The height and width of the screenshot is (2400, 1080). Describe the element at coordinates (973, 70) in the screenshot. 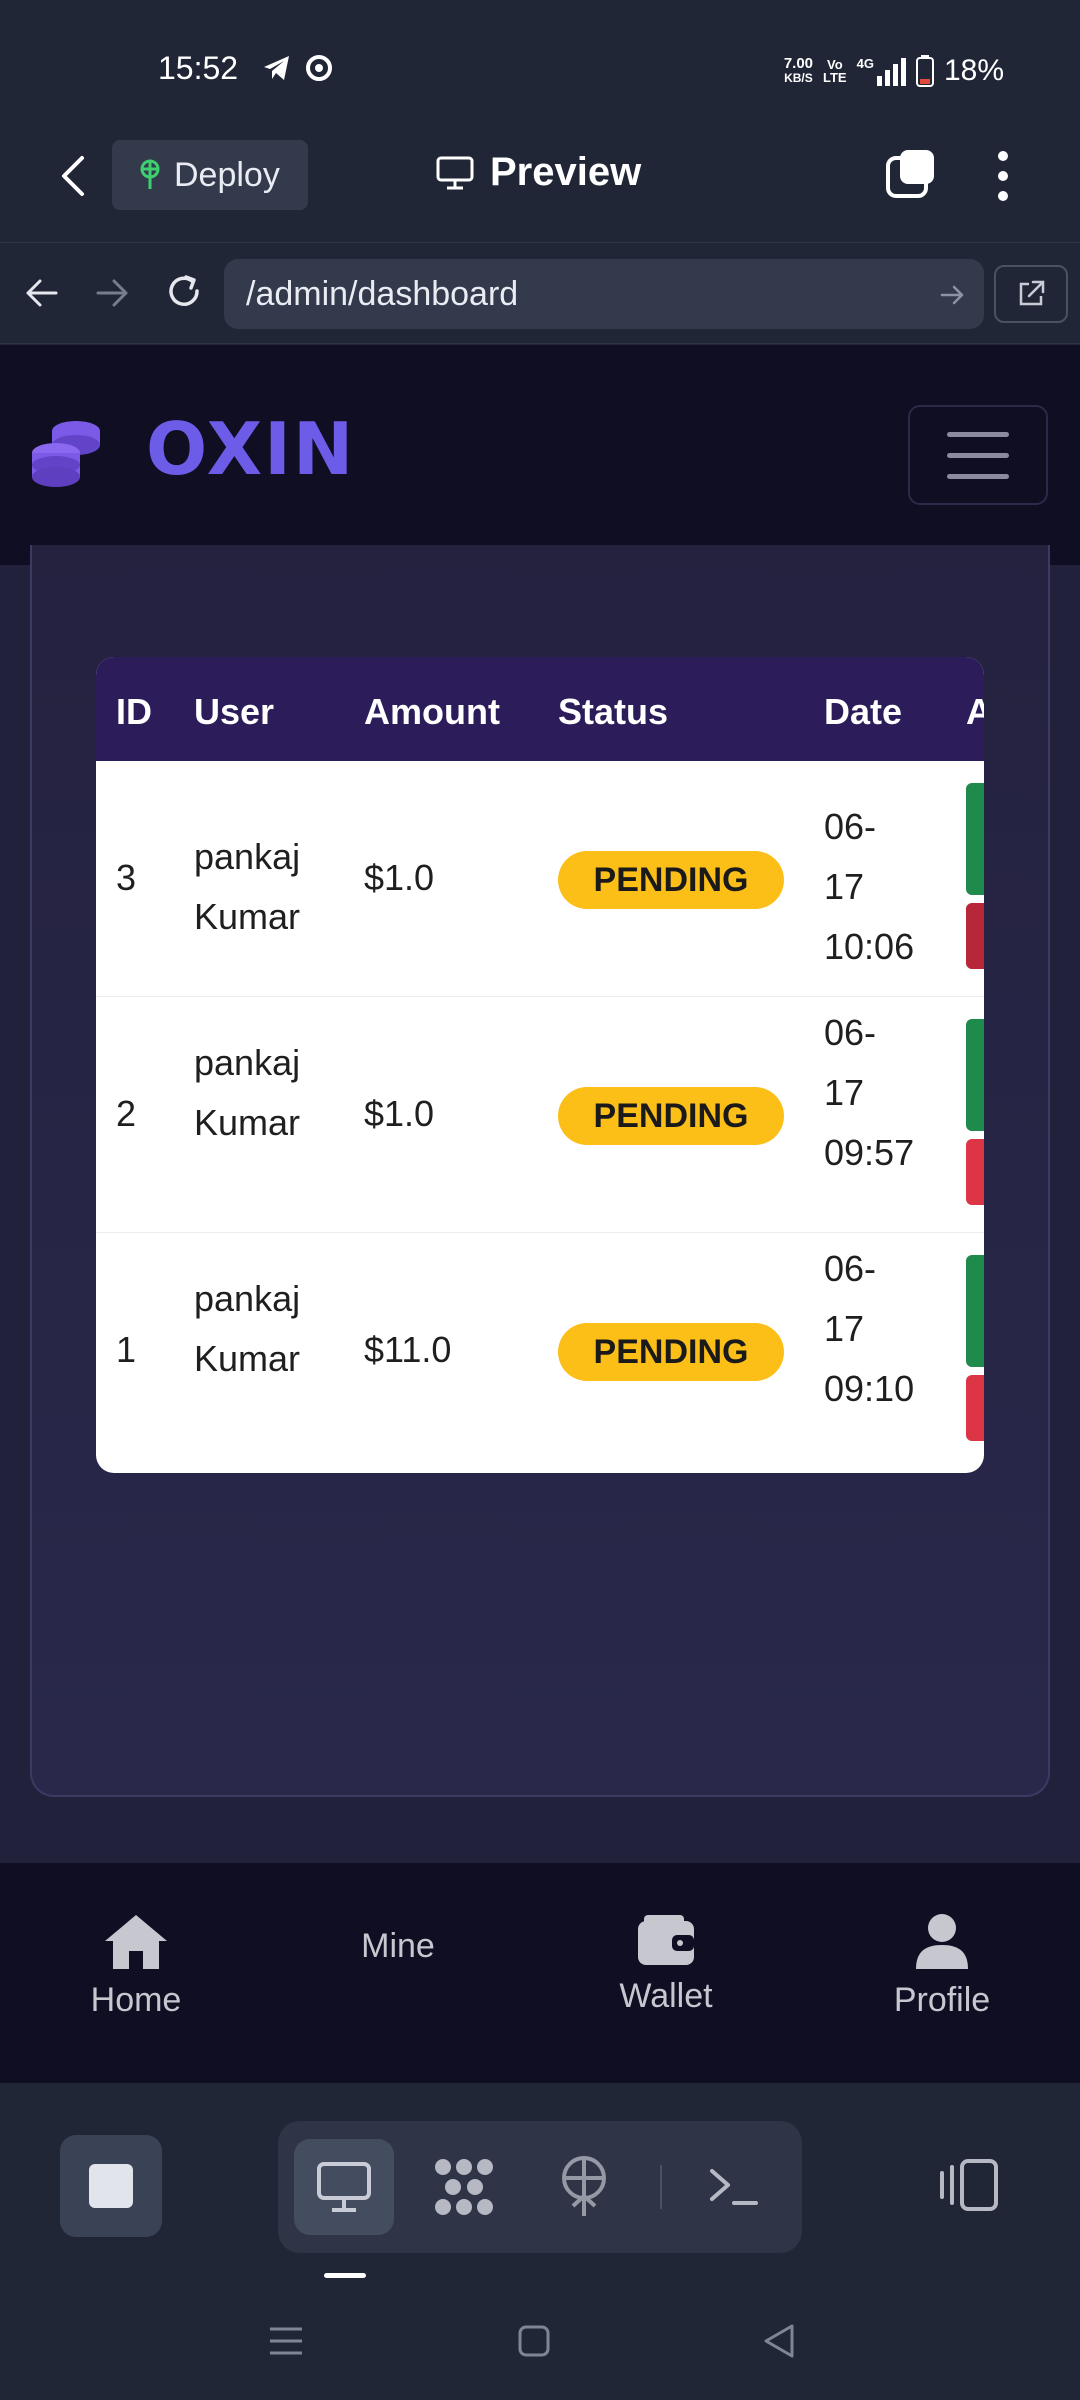

I see `battery-level: 18%` at that location.